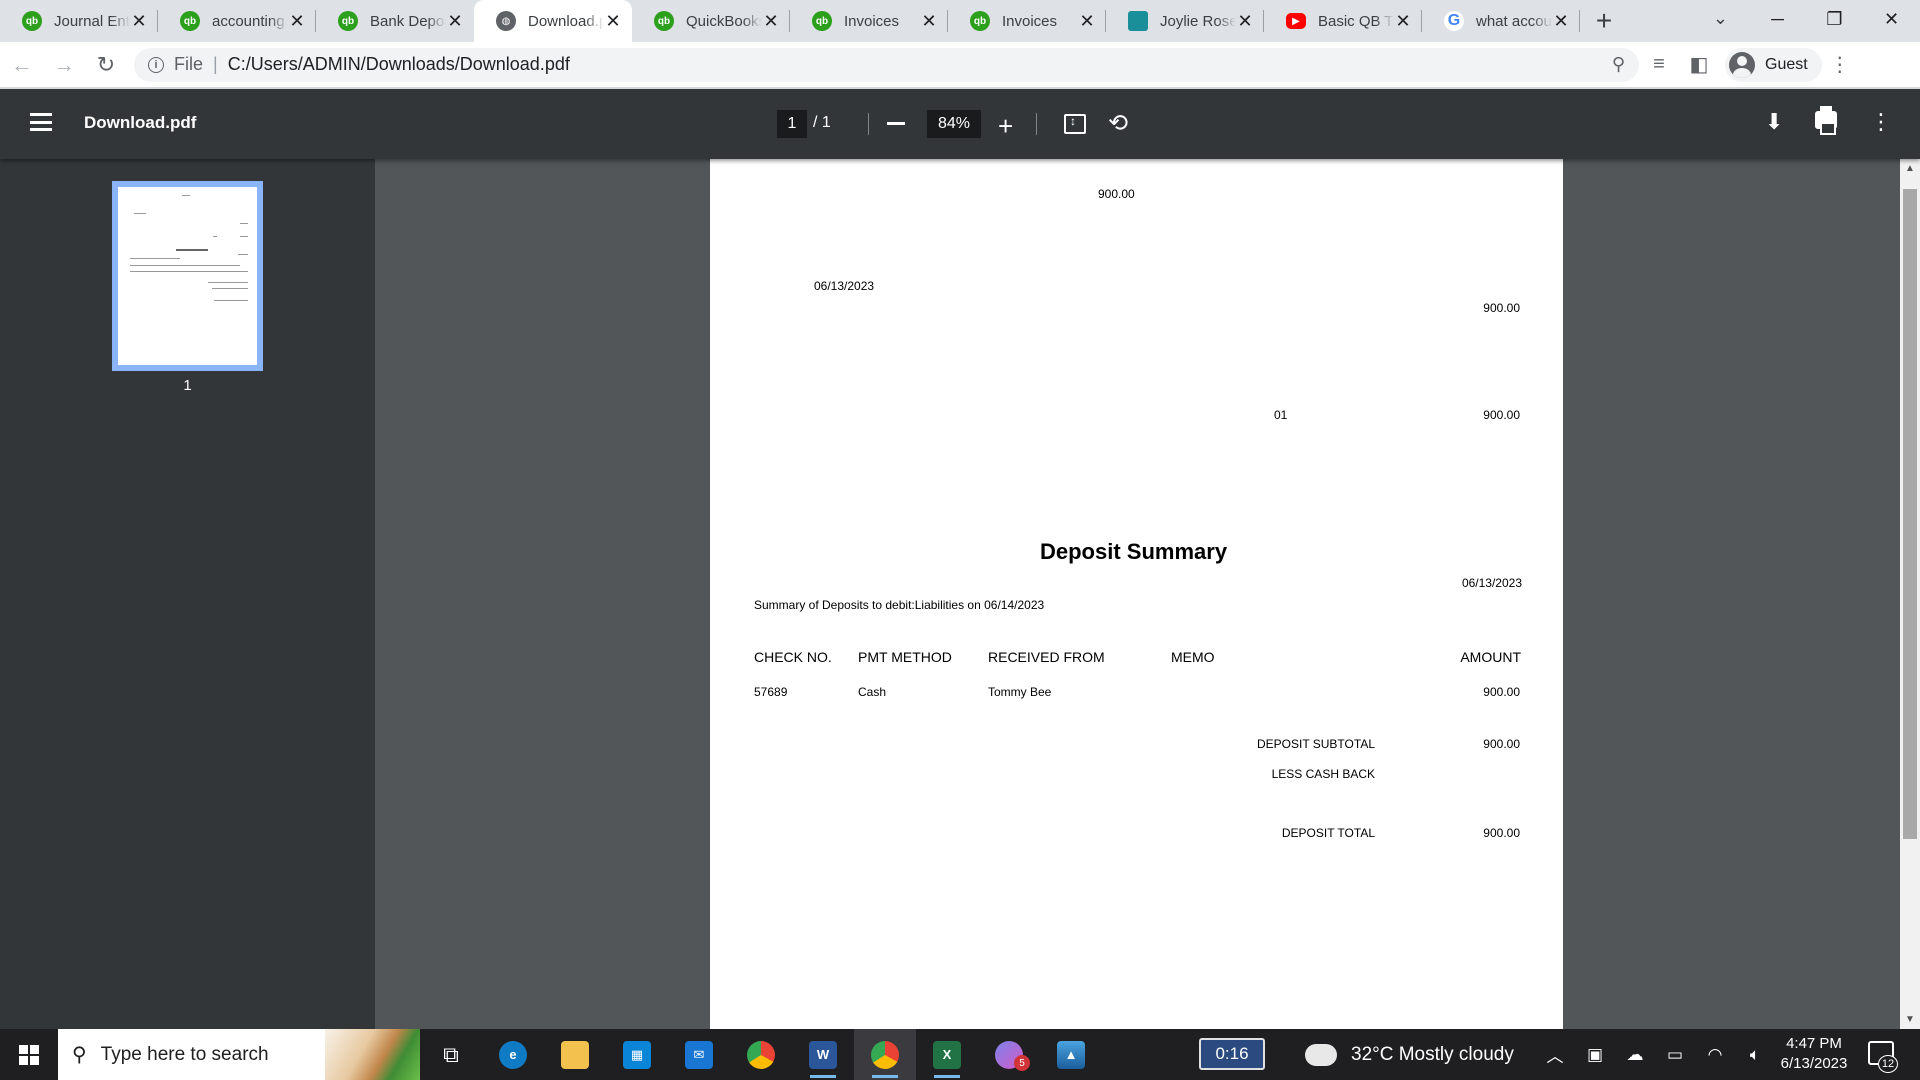 Image resolution: width=1920 pixels, height=1080 pixels. Describe the element at coordinates (1501, 21) in the screenshot. I see `tab-google-search: G what accou ✕` at that location.